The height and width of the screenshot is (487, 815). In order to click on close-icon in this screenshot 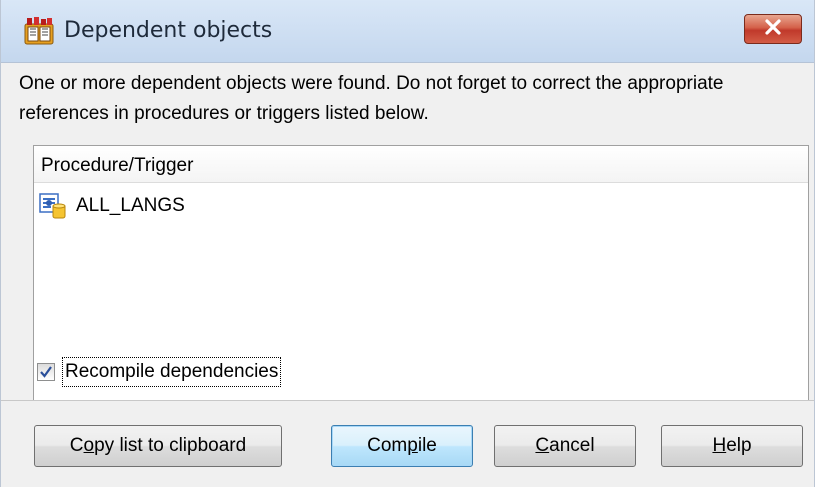, I will do `click(773, 29)`.